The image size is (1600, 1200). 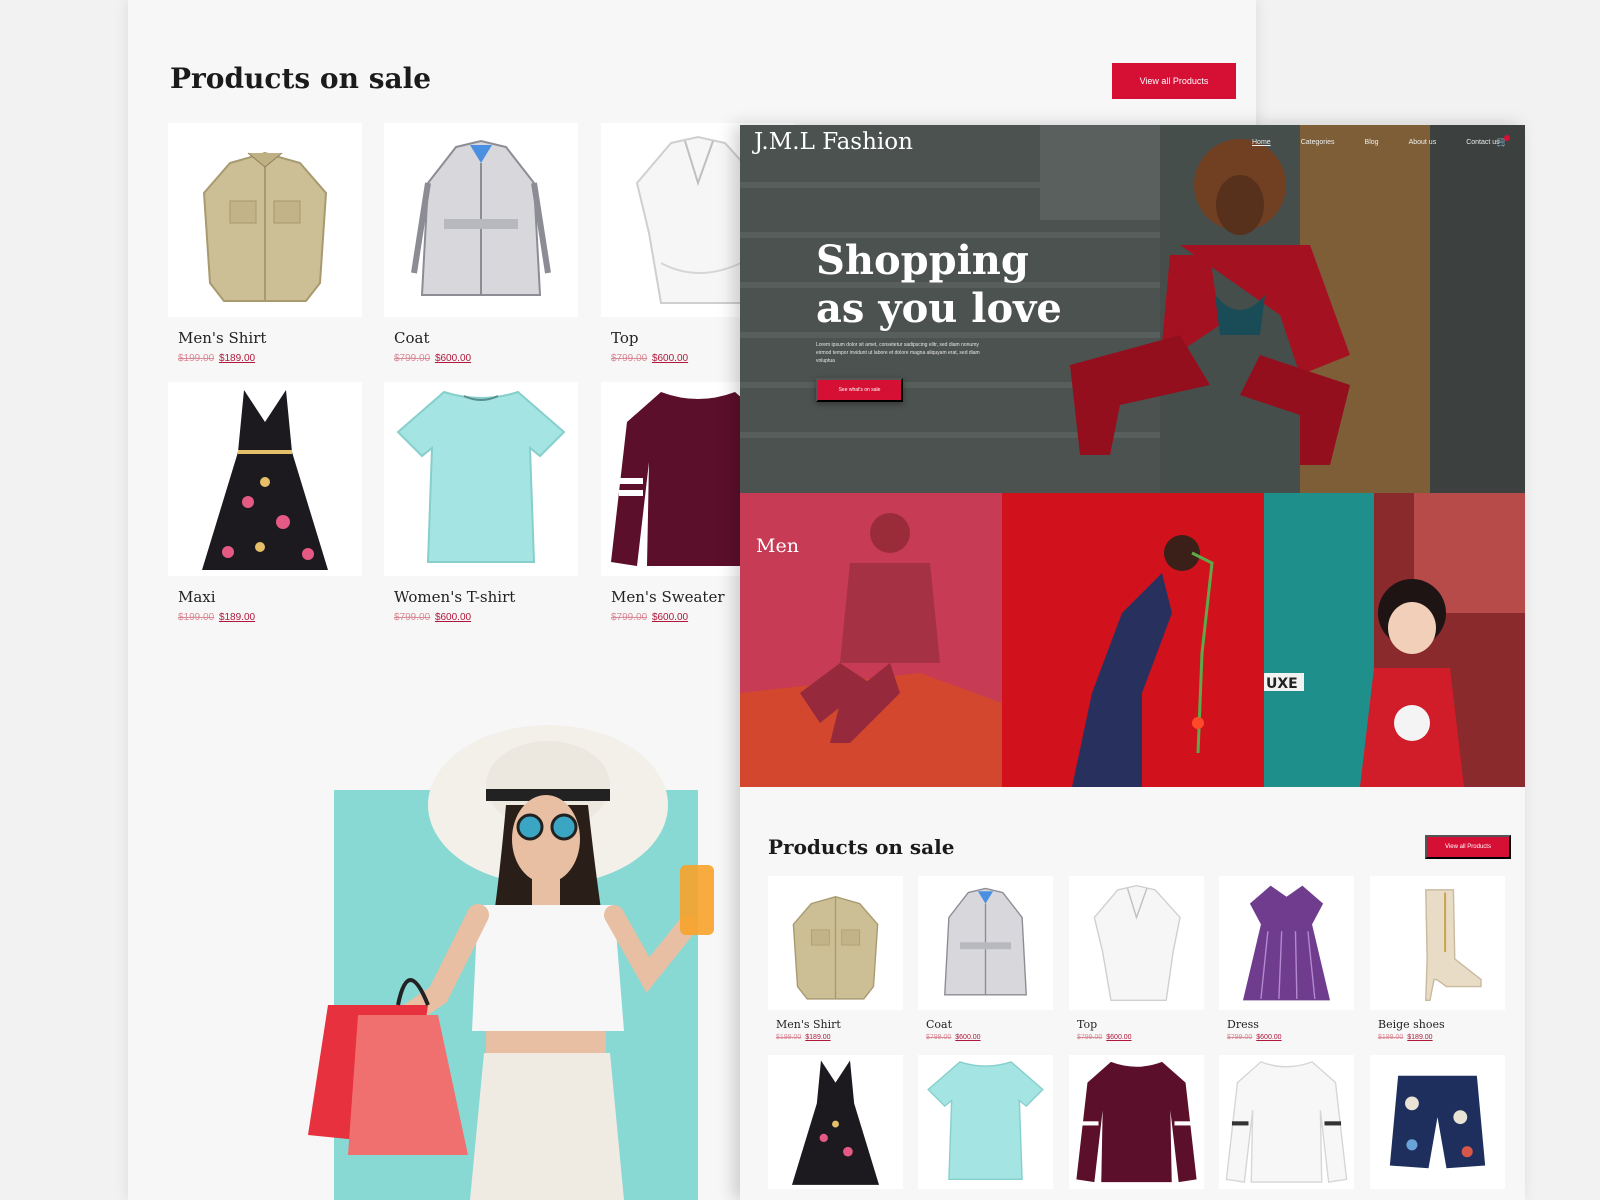 I want to click on product-card: Dress $799.00 $600.00, so click(x=1286, y=958).